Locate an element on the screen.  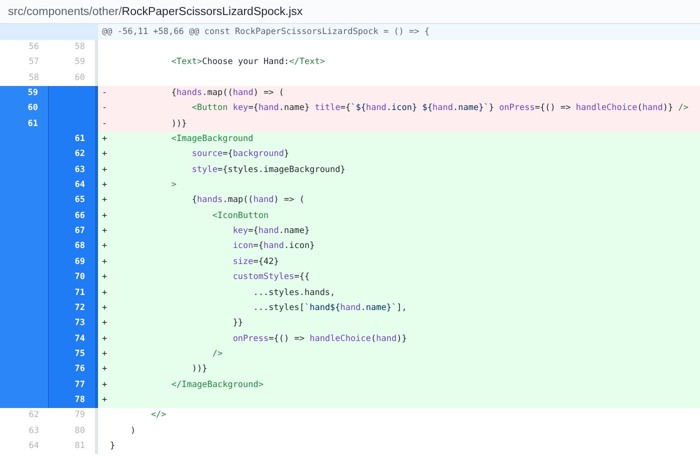
code-line: }} is located at coordinates (238, 323).